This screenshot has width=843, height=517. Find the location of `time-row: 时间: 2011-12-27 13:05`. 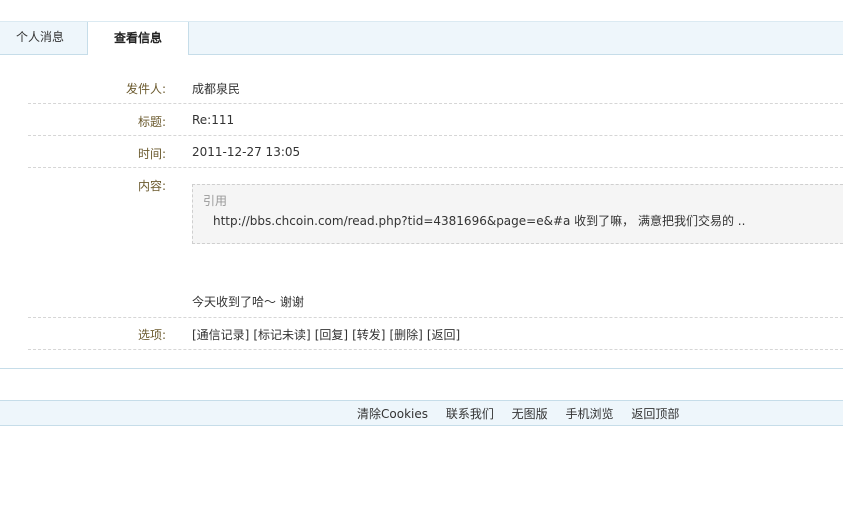

time-row: 时间: 2011-12-27 13:05 is located at coordinates (435, 151).